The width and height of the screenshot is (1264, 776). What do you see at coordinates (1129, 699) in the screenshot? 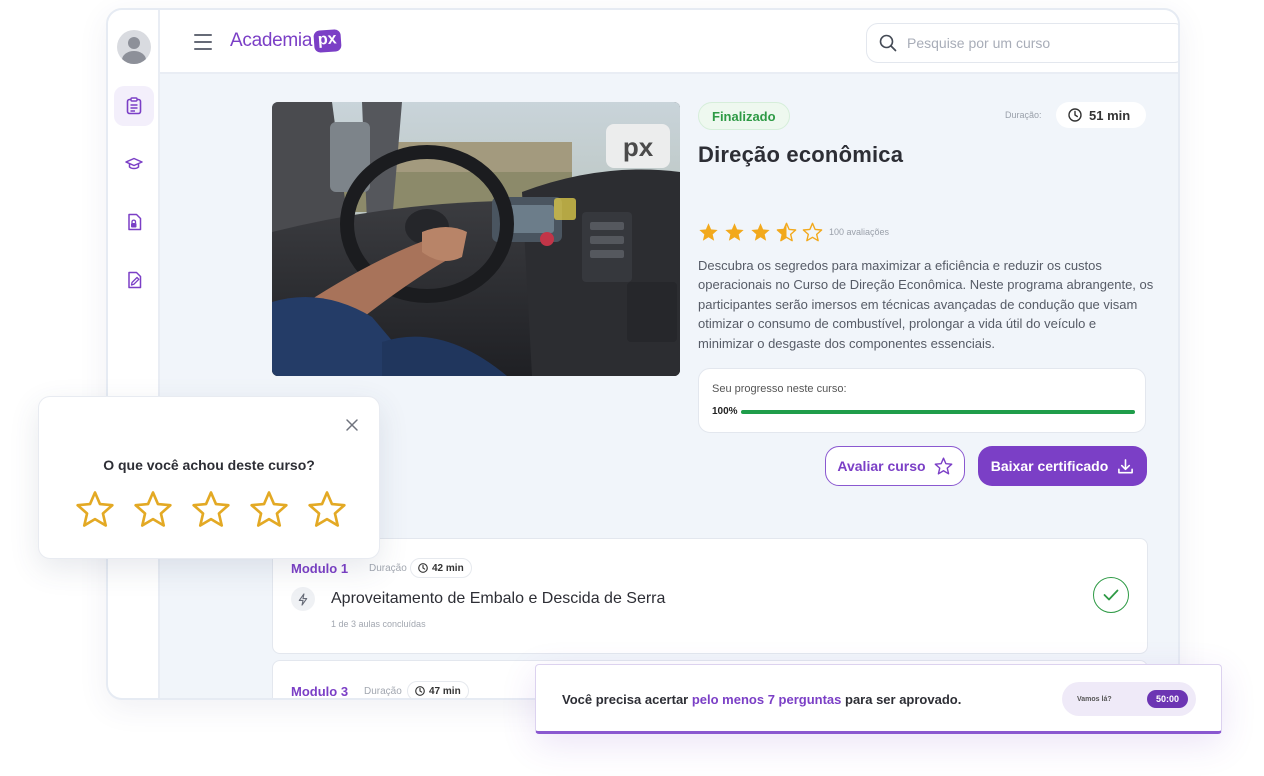
I see `start-quiz-button: Vamos lá? 50:00` at bounding box center [1129, 699].